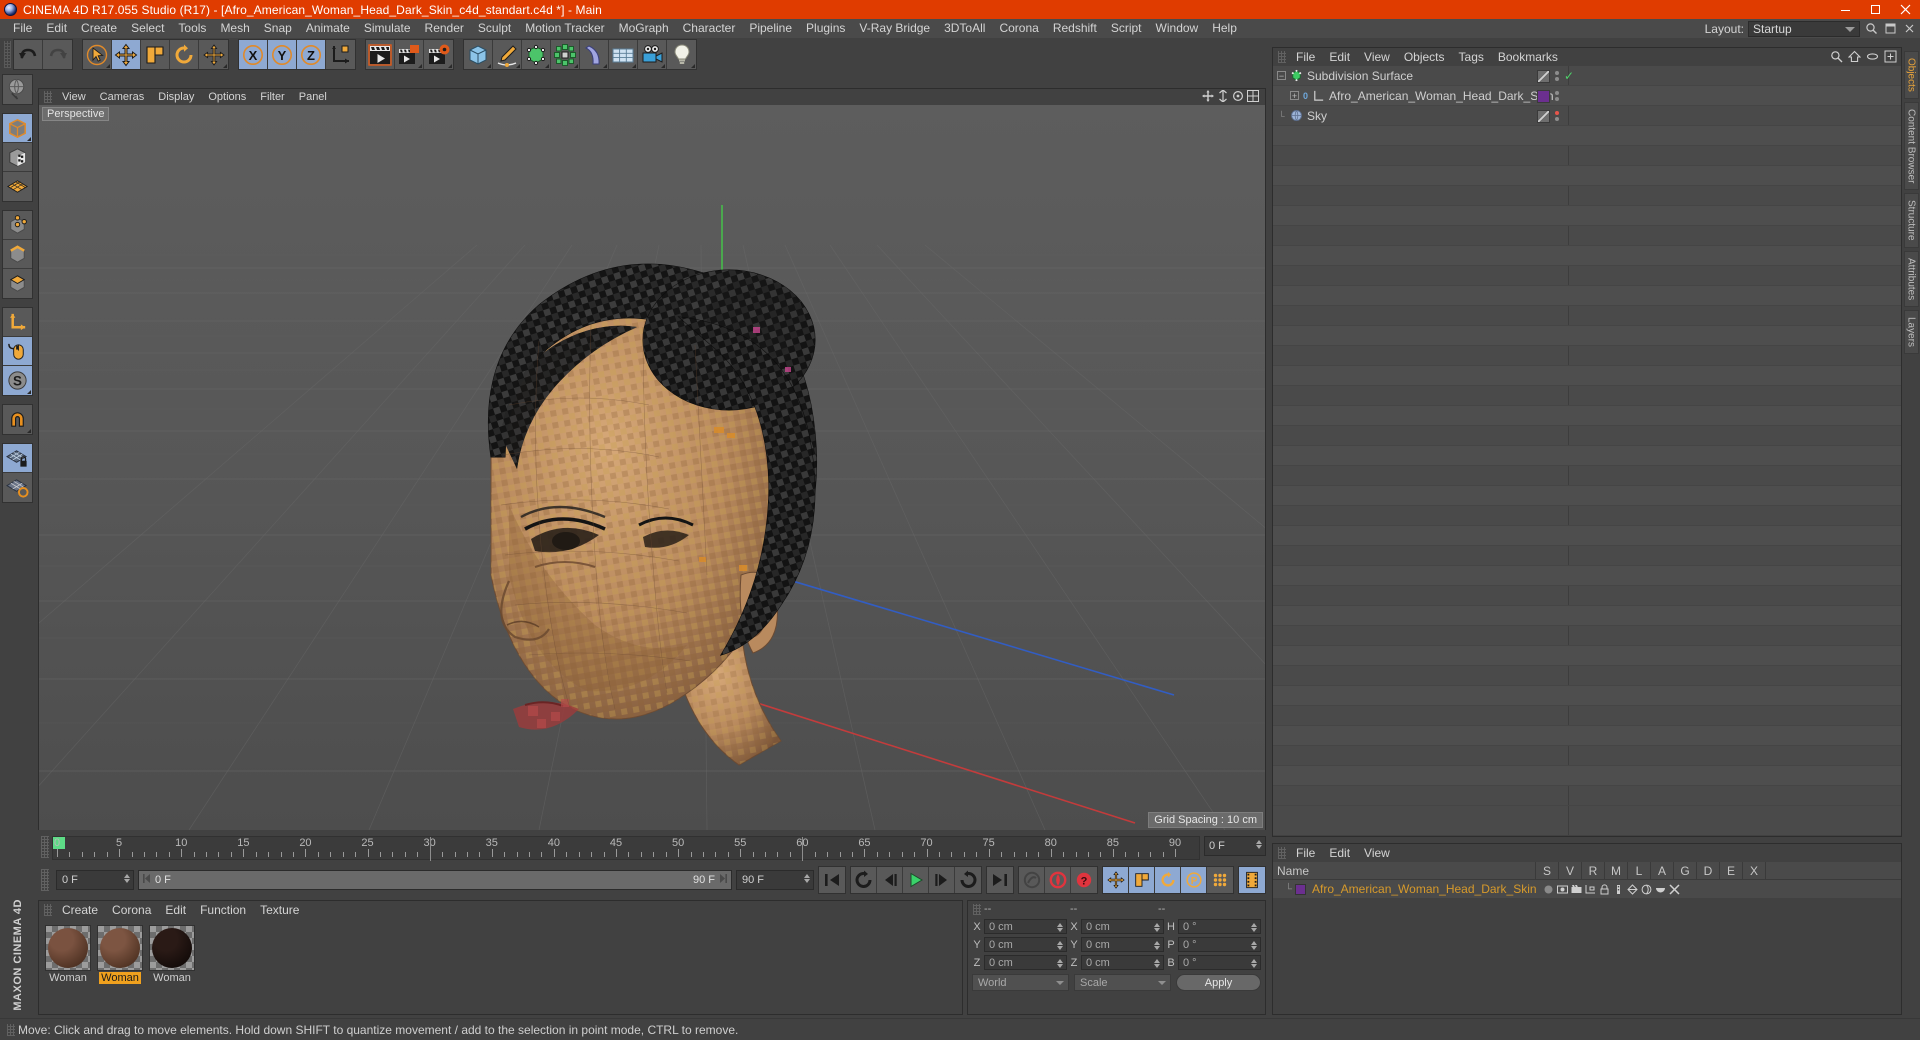  What do you see at coordinates (223, 910) in the screenshot?
I see `menu-item-function: Function` at bounding box center [223, 910].